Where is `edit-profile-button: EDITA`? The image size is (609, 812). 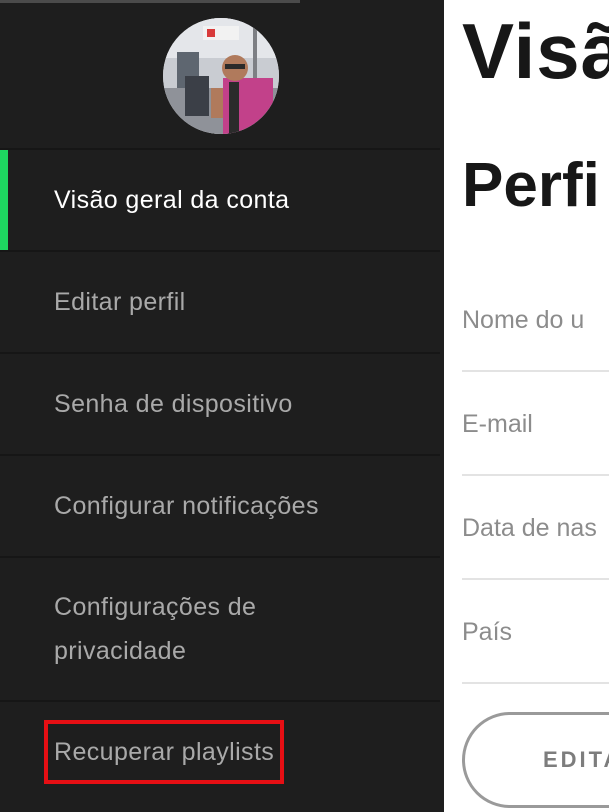
edit-profile-button: EDITA is located at coordinates (535, 760).